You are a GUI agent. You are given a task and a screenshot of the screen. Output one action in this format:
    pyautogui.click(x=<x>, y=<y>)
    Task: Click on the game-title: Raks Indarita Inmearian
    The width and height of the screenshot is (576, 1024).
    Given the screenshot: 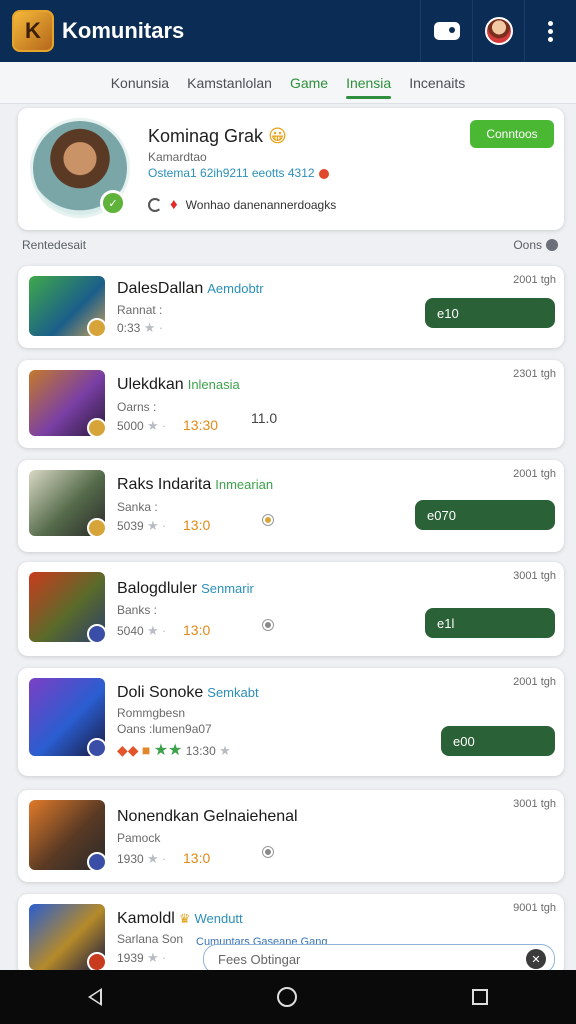 What is the action you would take?
    pyautogui.click(x=195, y=485)
    